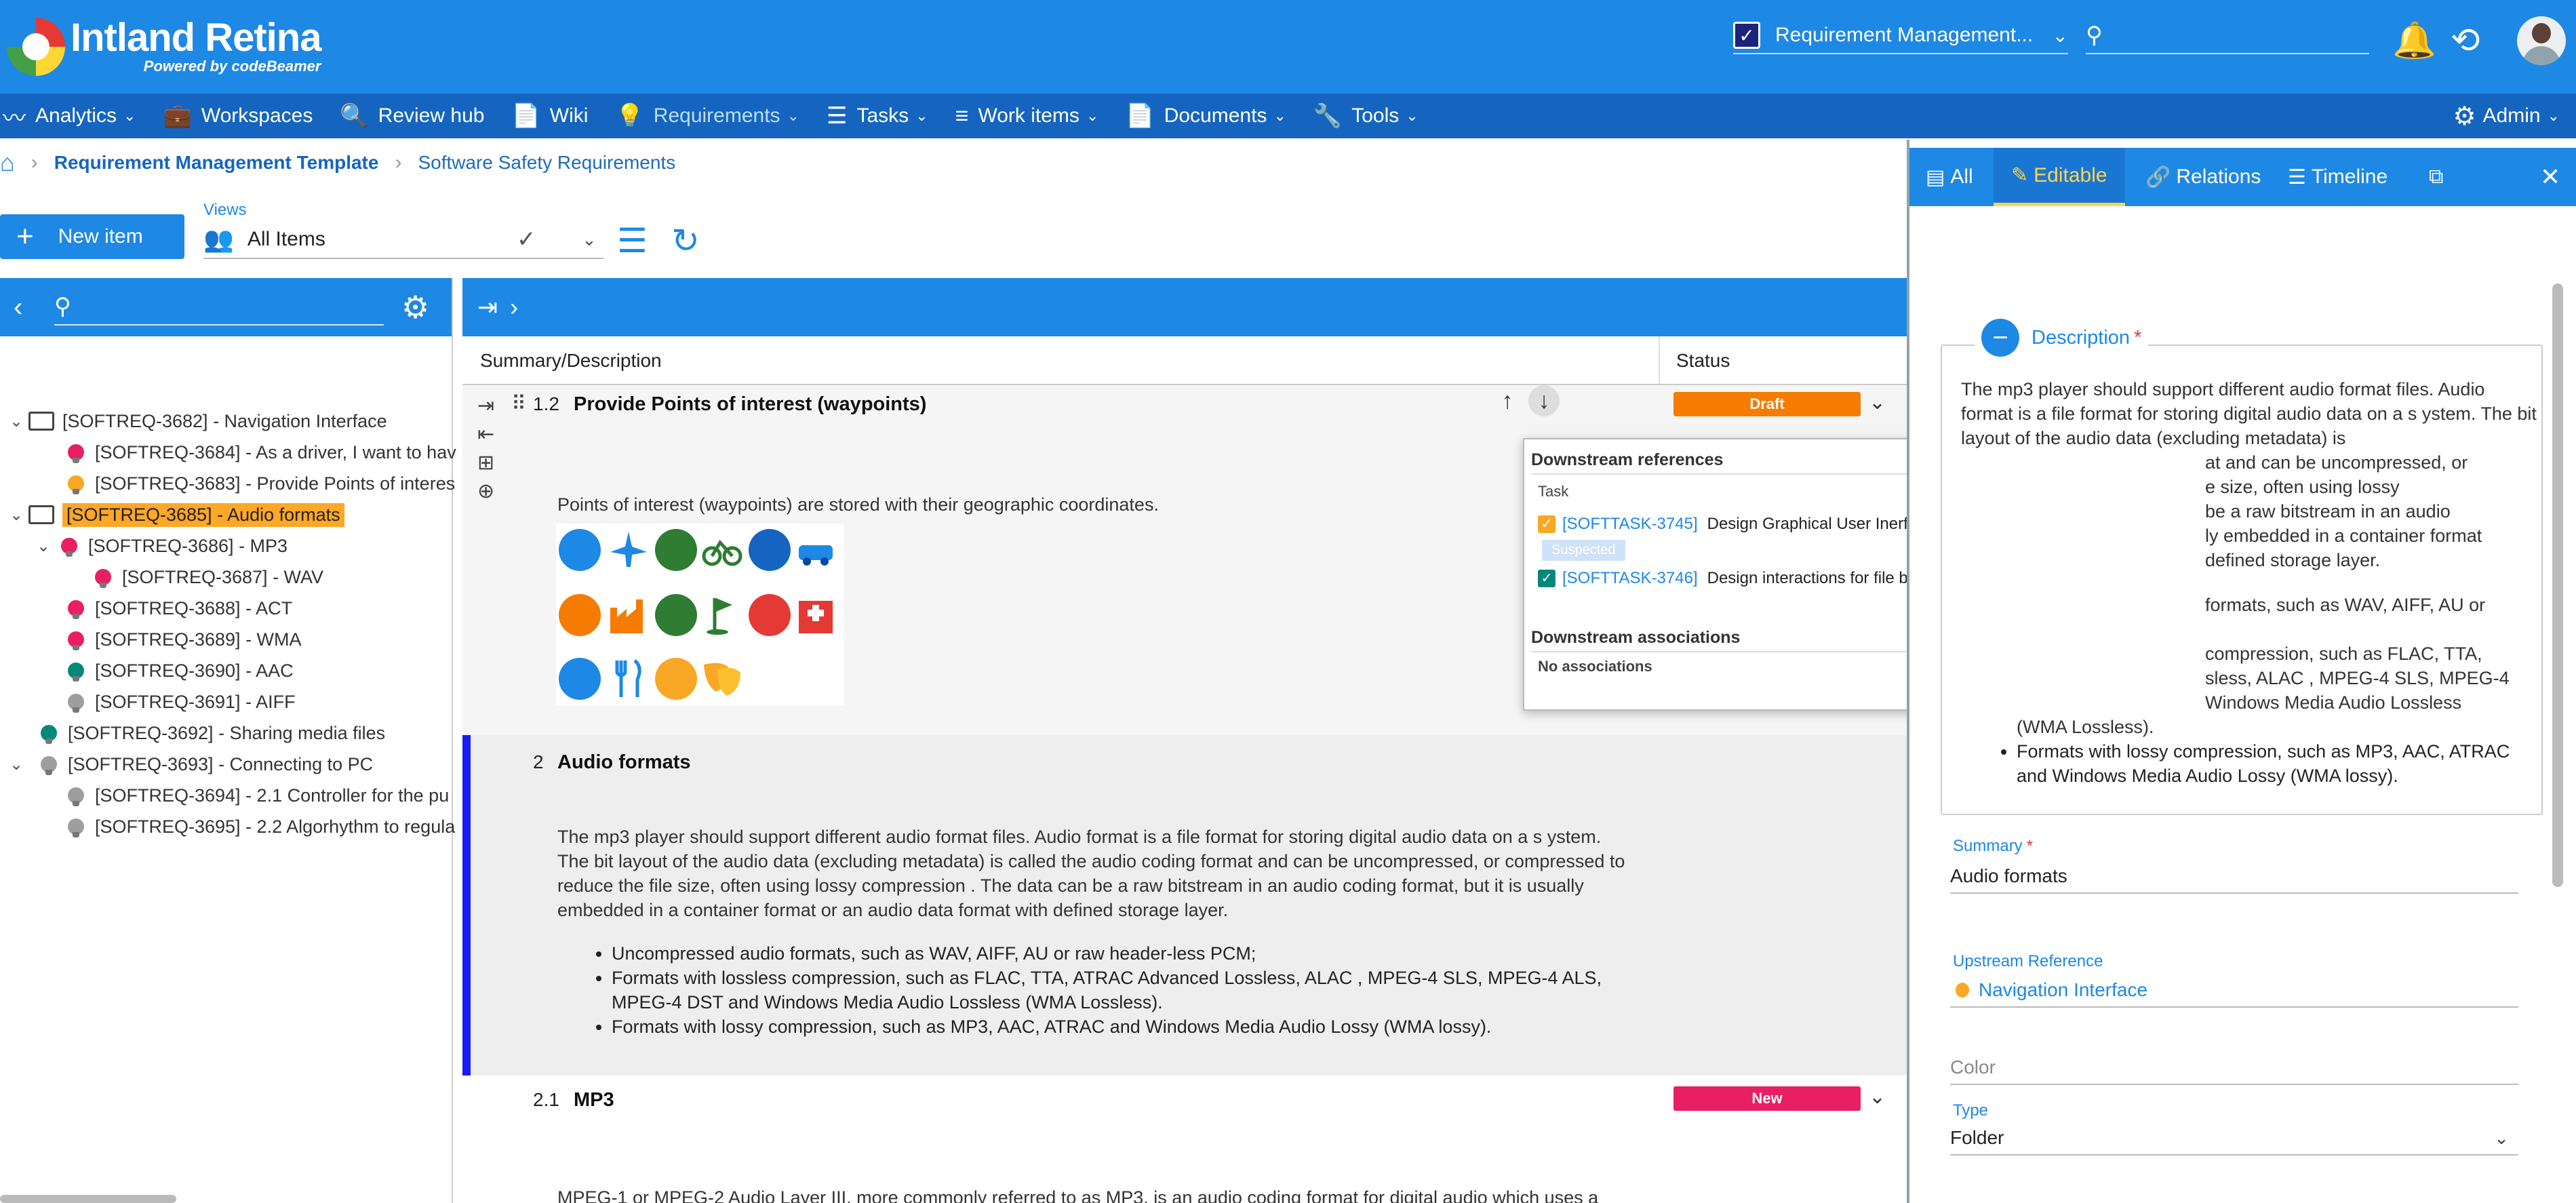 The height and width of the screenshot is (1203, 2576). What do you see at coordinates (571, 360) in the screenshot?
I see `column-header-summary: Summary/Description` at bounding box center [571, 360].